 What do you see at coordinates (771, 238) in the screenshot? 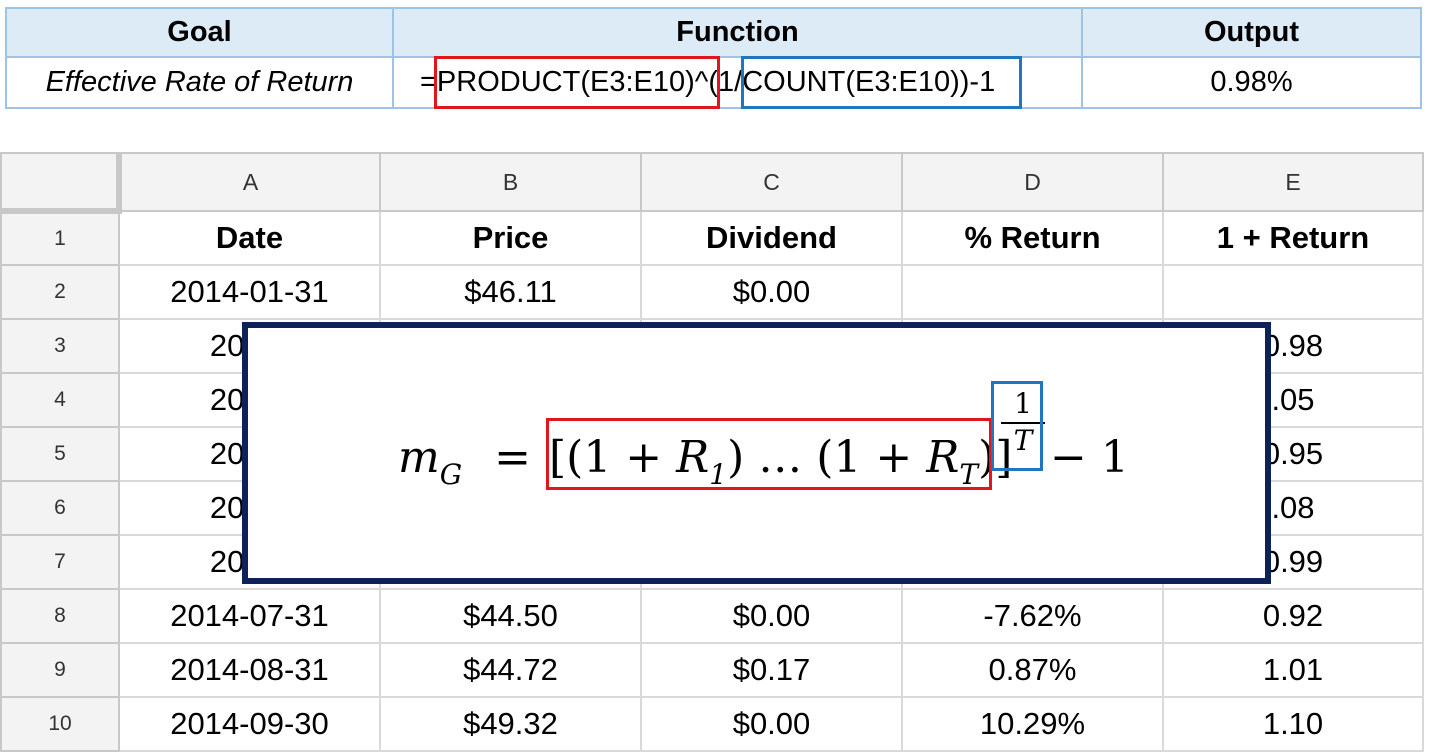
I see `header-cell-dividend: Dividend` at bounding box center [771, 238].